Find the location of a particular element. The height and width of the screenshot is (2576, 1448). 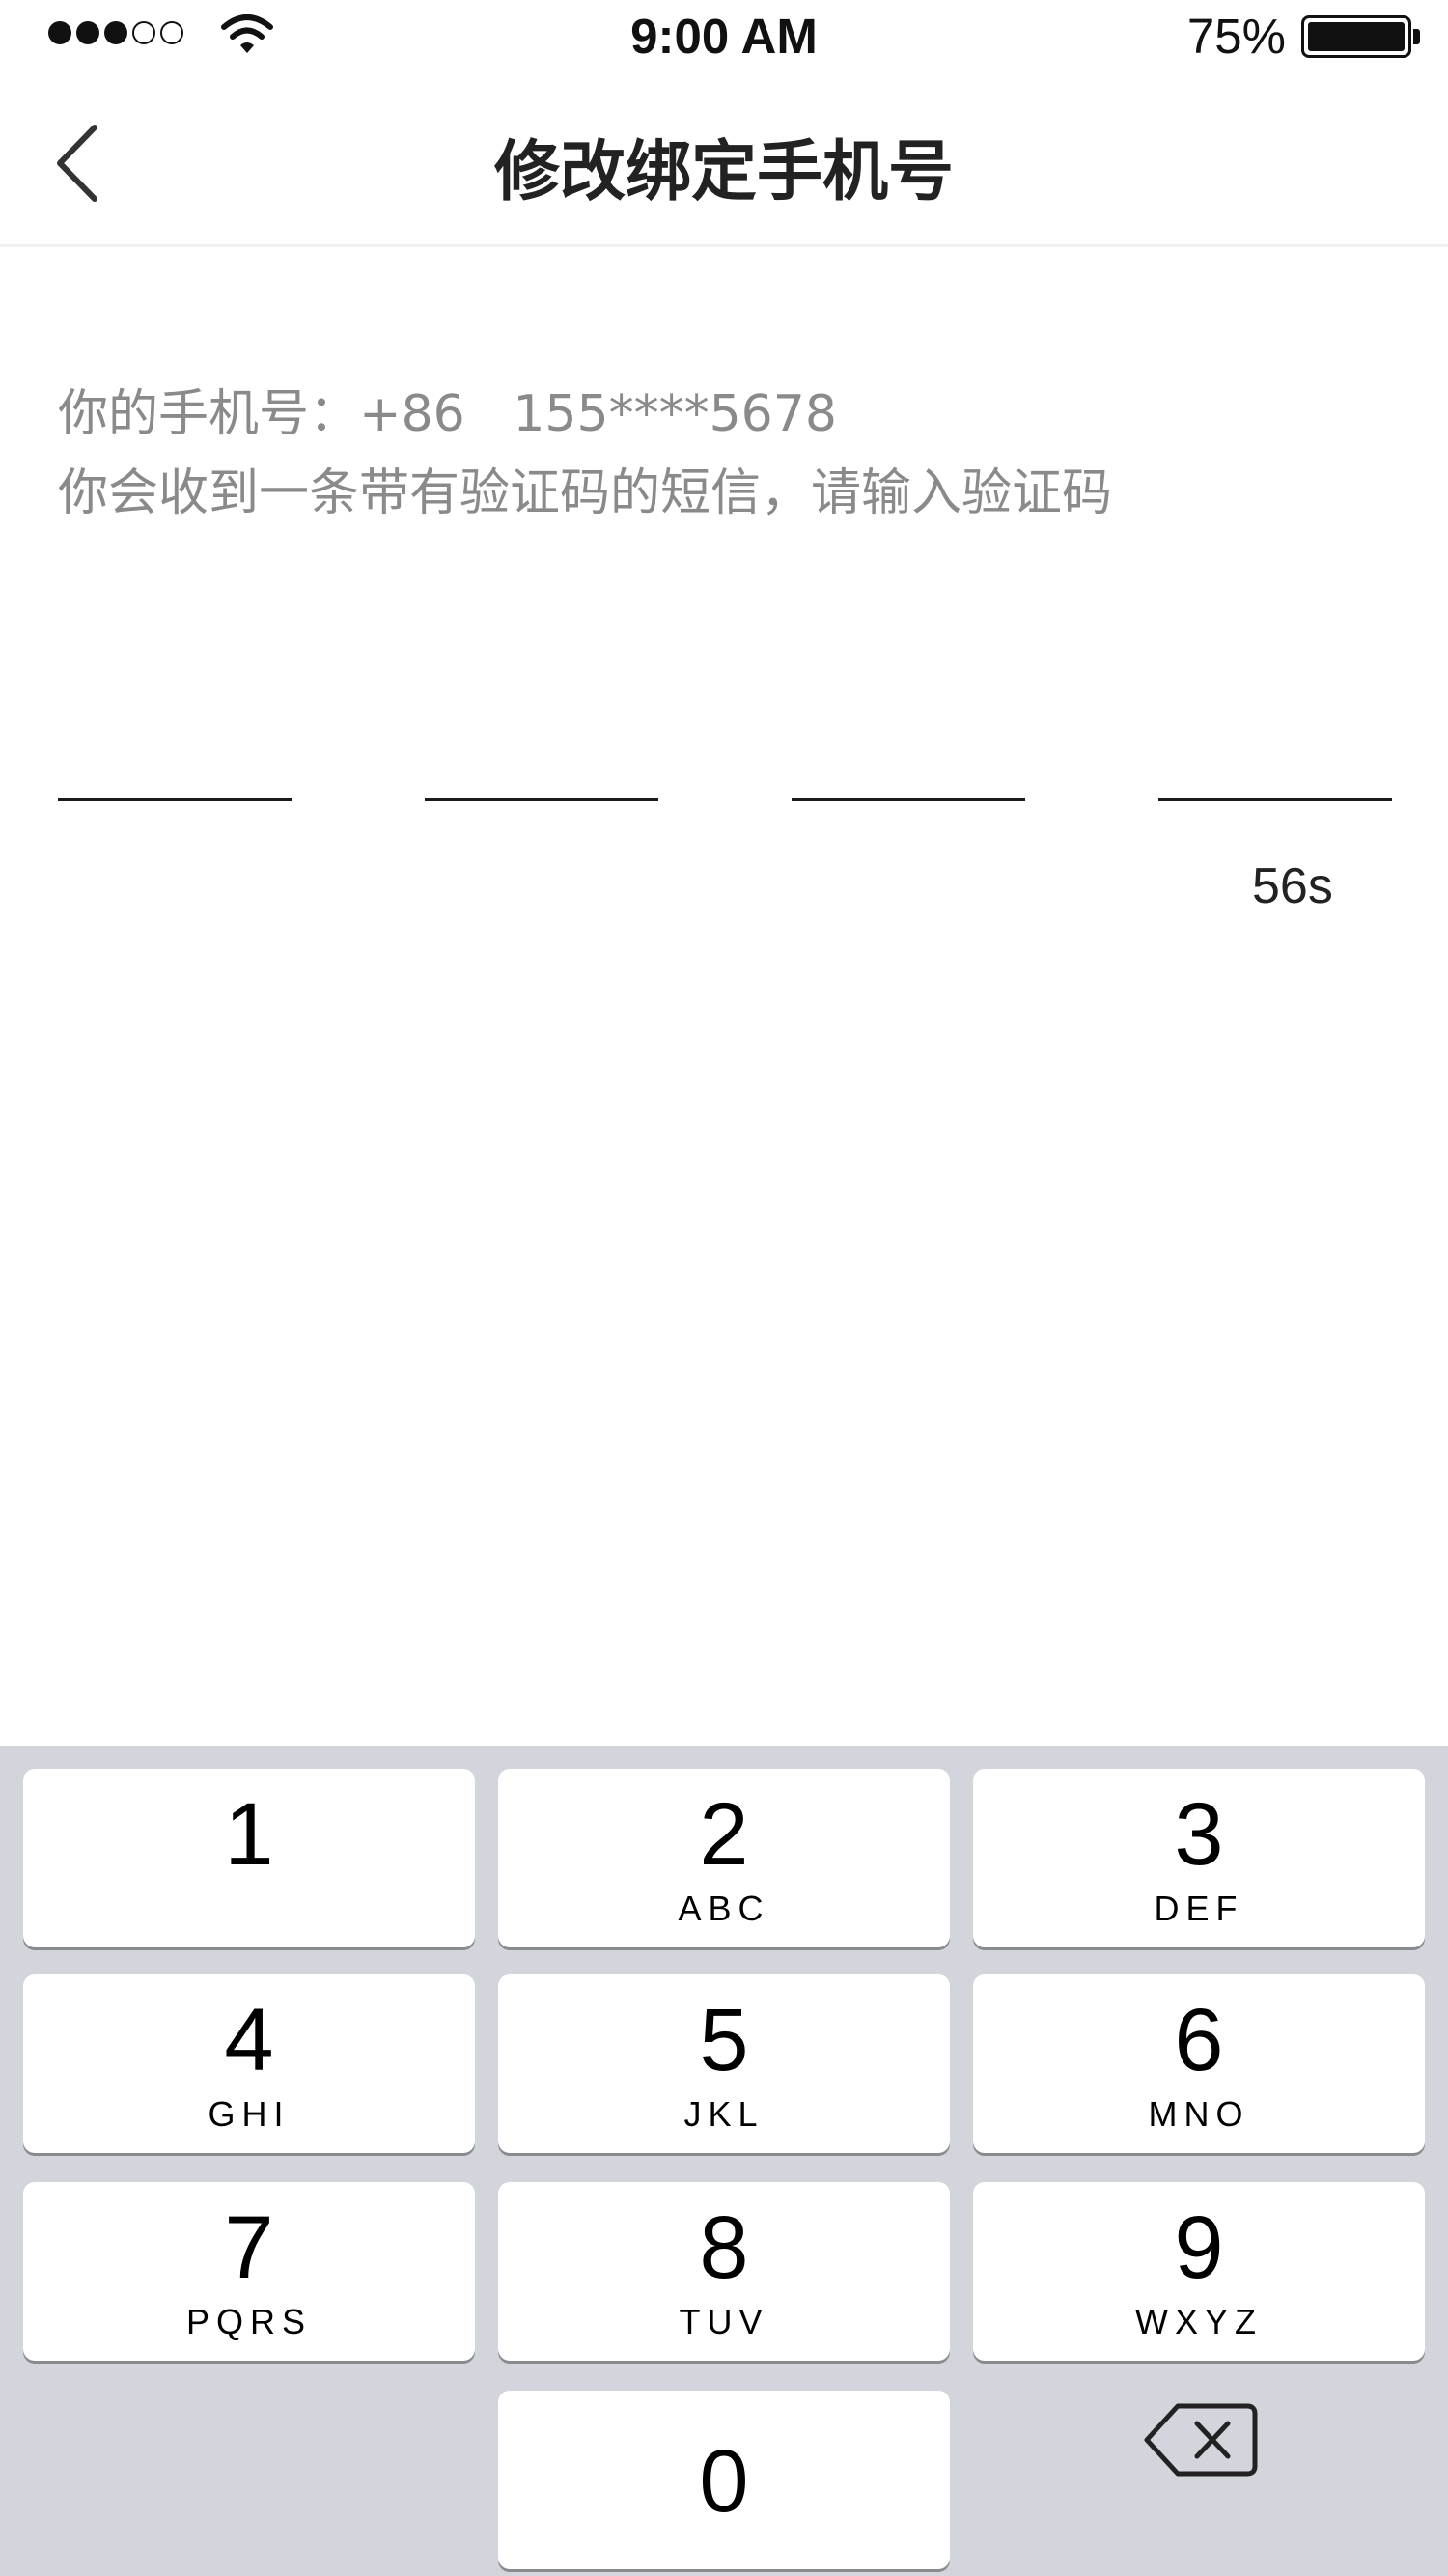

key-letters: PQRS is located at coordinates (249, 2322).